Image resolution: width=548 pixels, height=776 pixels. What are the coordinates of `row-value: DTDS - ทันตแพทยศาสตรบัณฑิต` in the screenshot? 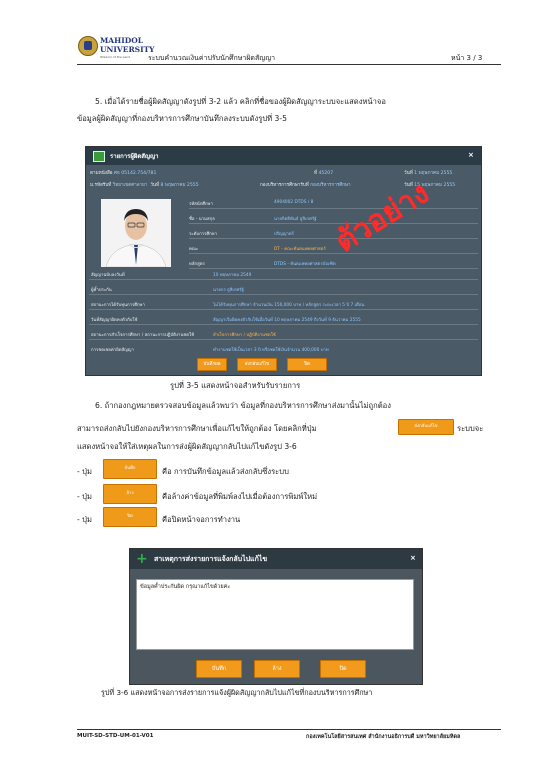 It's located at (305, 264).